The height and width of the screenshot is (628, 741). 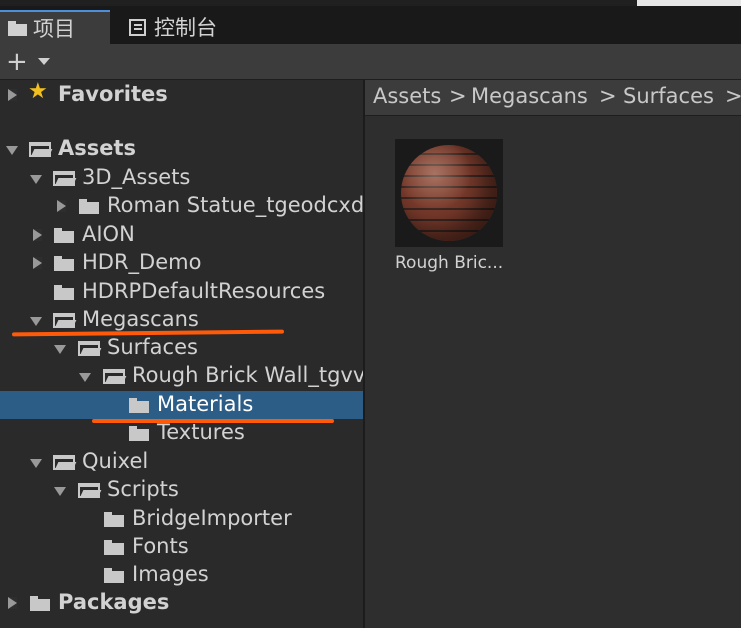 I want to click on tree-item-surfaces: Surfaces, so click(x=181, y=348).